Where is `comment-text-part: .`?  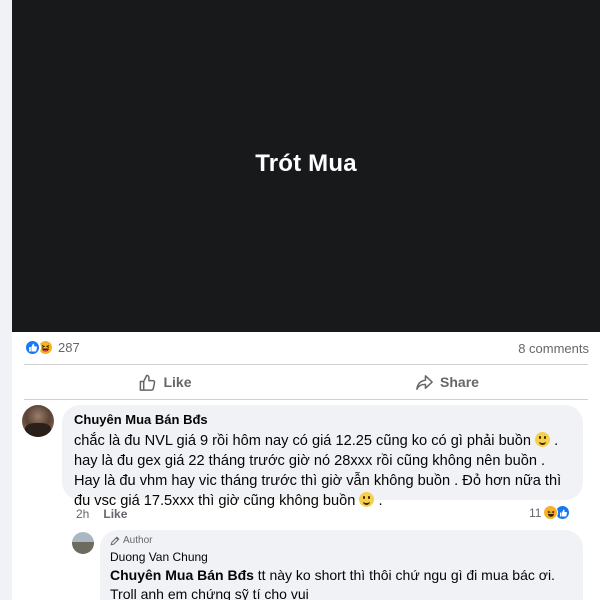
comment-text-part: . is located at coordinates (380, 501).